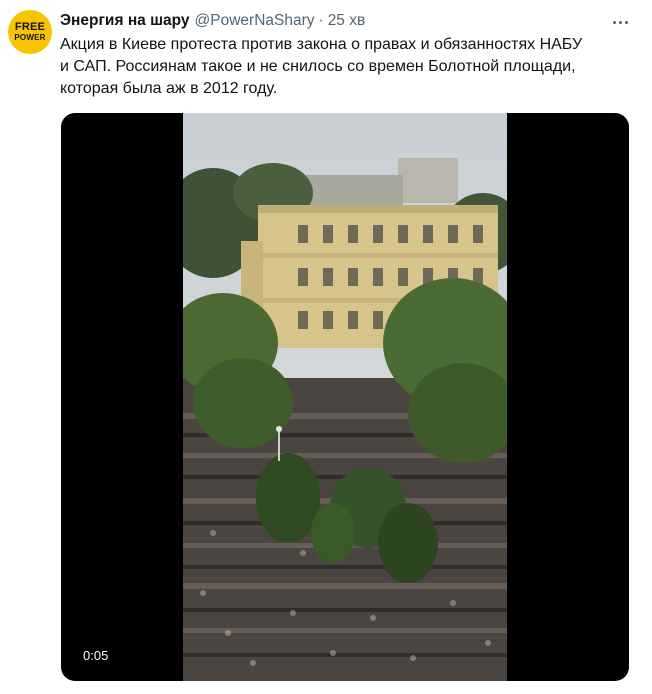 This screenshot has width=652, height=694. I want to click on tweet-header: Энергия на шару @PowerNaShary · 25 хв, so click(336, 21).